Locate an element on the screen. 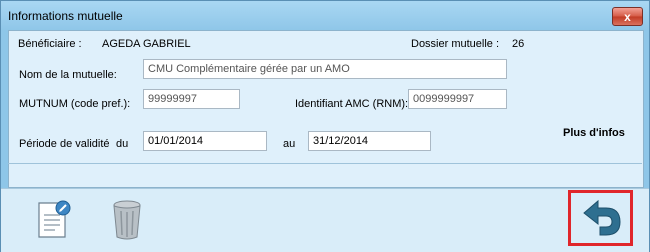 The width and height of the screenshot is (650, 252). periode-au-label: au is located at coordinates (289, 144).